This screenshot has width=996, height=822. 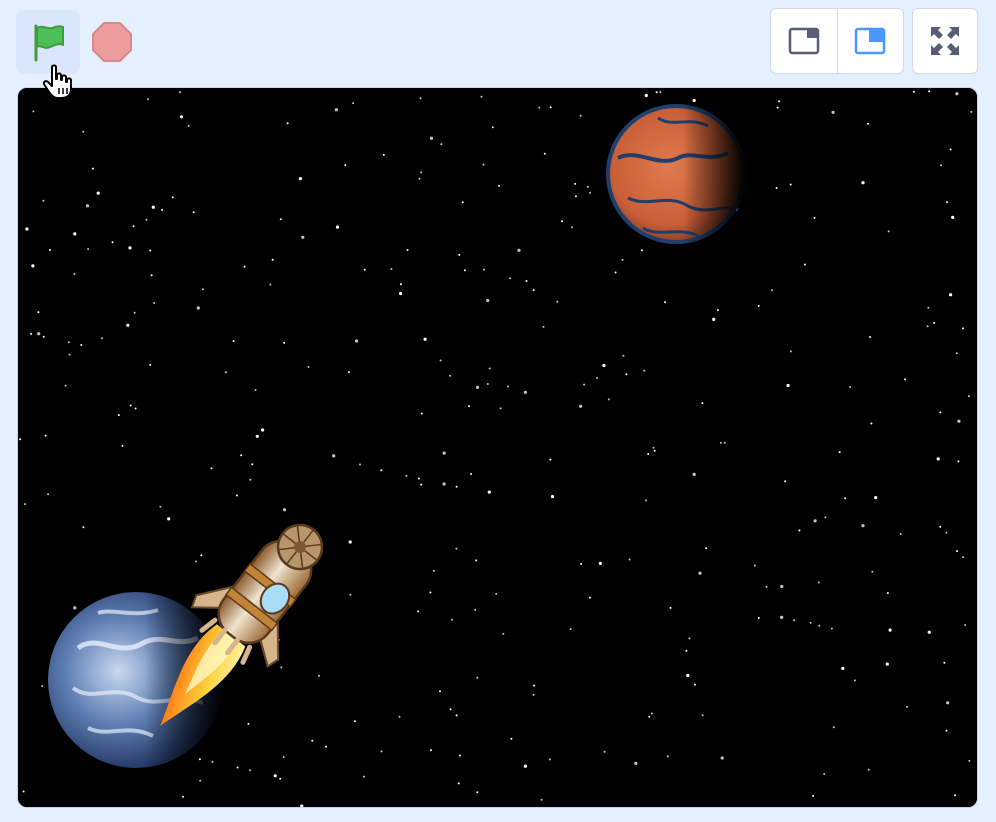 I want to click on fullscreen-icon, so click(x=945, y=41).